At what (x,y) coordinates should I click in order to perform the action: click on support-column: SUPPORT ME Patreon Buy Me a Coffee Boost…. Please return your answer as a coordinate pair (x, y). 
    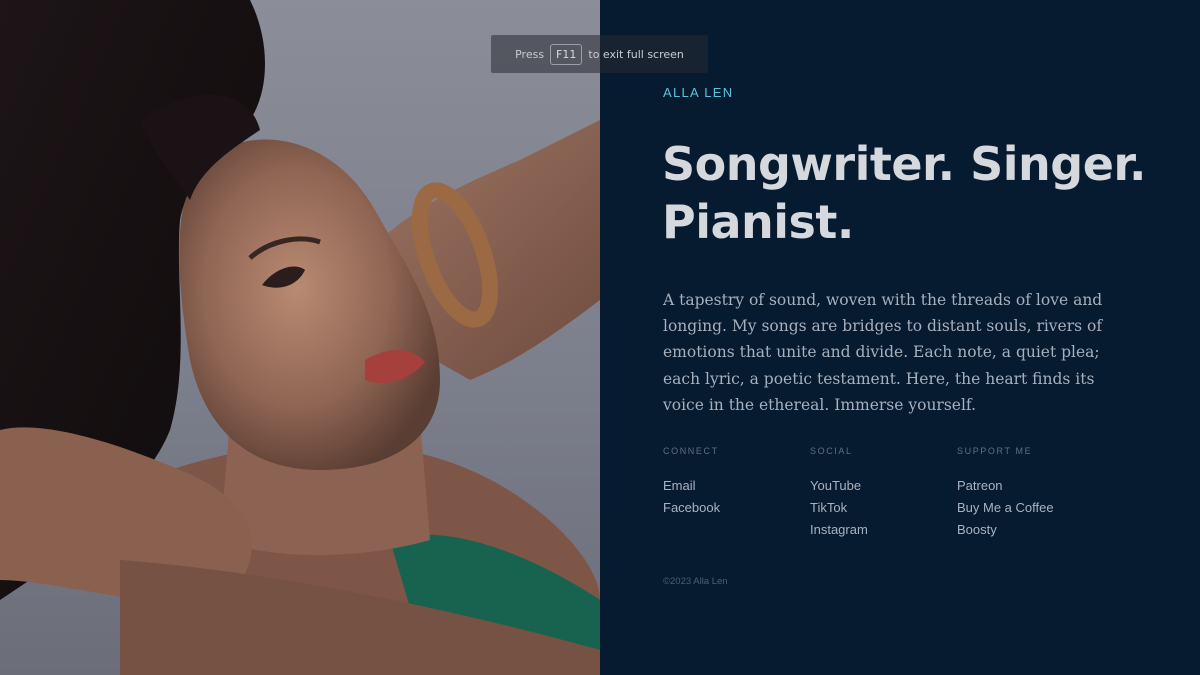
    Looking at the image, I should click on (1030, 493).